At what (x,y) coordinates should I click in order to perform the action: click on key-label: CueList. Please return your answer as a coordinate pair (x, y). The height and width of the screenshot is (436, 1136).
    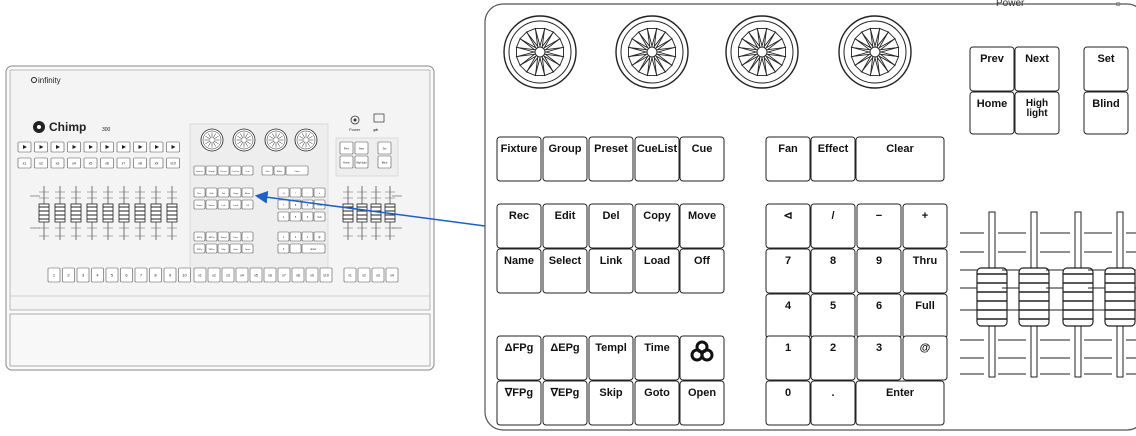
    Looking at the image, I should click on (657, 149).